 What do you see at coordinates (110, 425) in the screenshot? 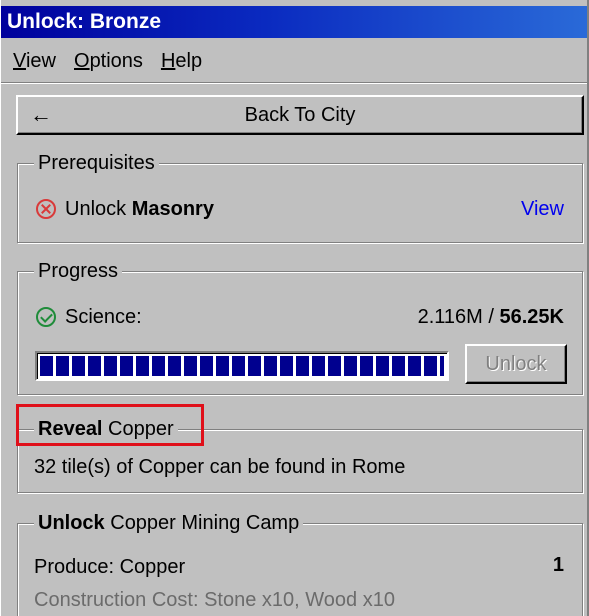
I see `highlight-annotation-box` at bounding box center [110, 425].